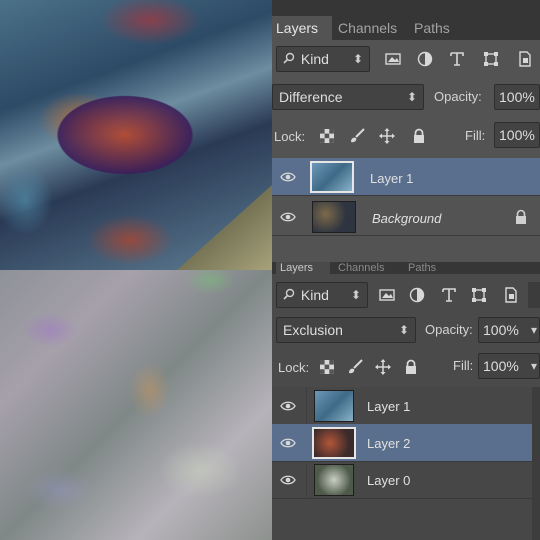  What do you see at coordinates (536, 463) in the screenshot?
I see `layer-list-scrollbar` at bounding box center [536, 463].